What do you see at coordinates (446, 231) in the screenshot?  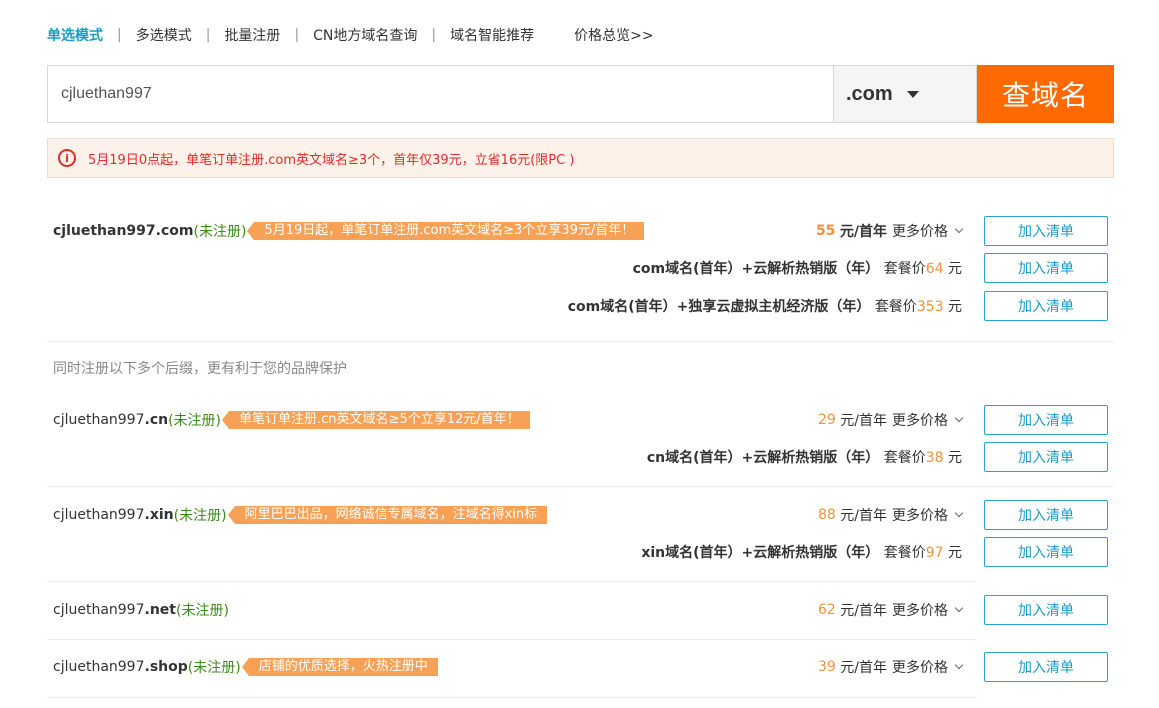 I see `promo-tag: 5月19日起，单笔订单注册.com英文域名≥3个立享39元/首年！` at bounding box center [446, 231].